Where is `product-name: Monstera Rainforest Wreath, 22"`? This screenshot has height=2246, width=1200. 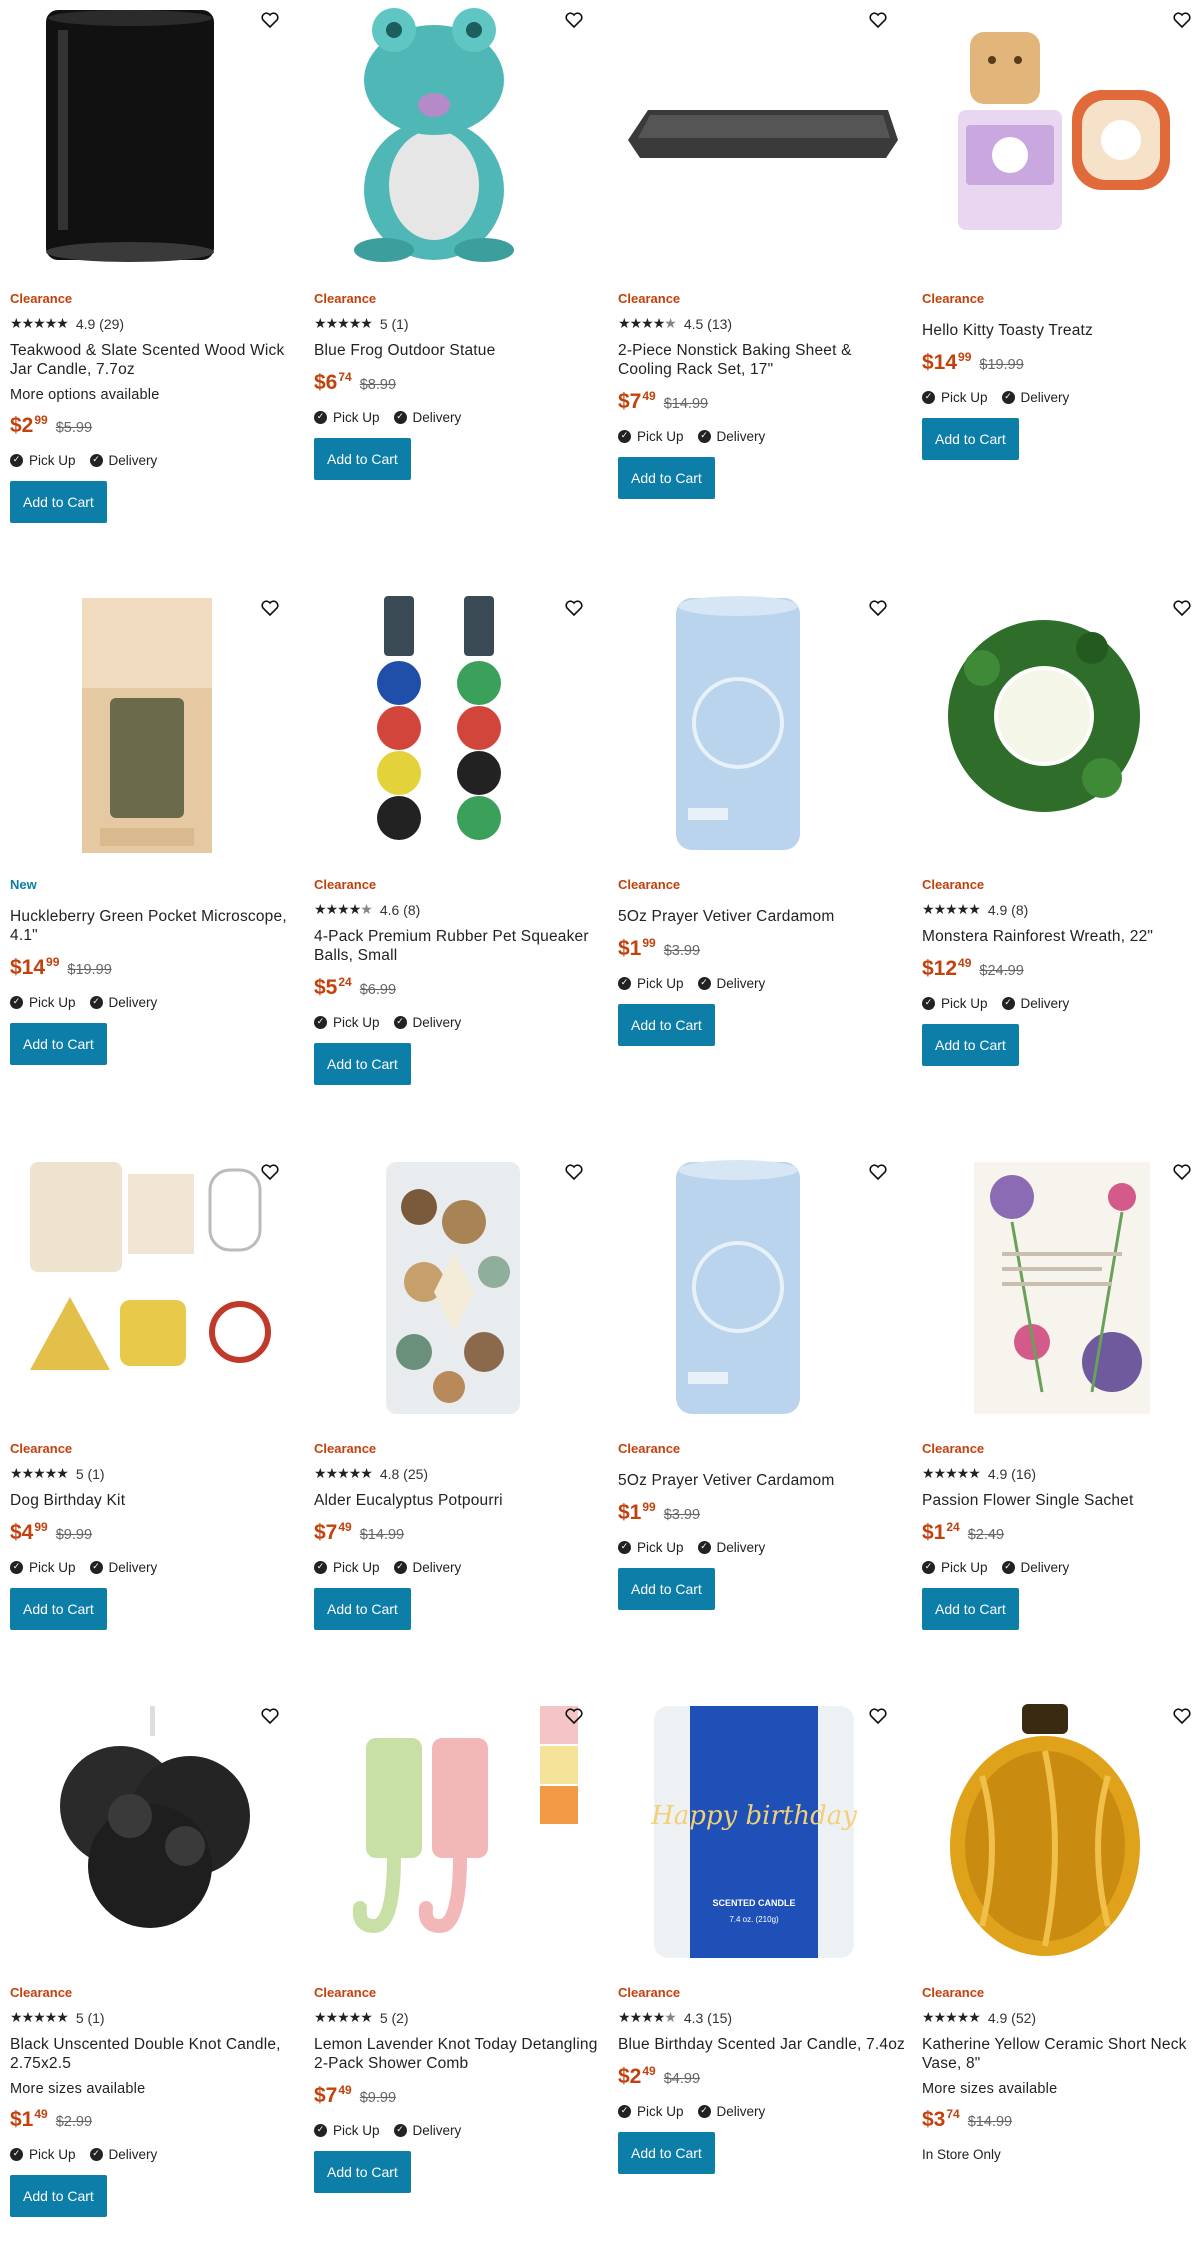 product-name: Monstera Rainforest Wreath, 22" is located at coordinates (1061, 936).